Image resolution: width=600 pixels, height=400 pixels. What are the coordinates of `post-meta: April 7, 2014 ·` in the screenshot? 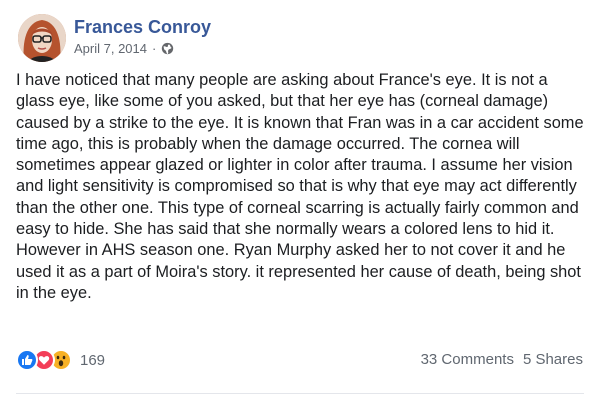 It's located at (124, 48).